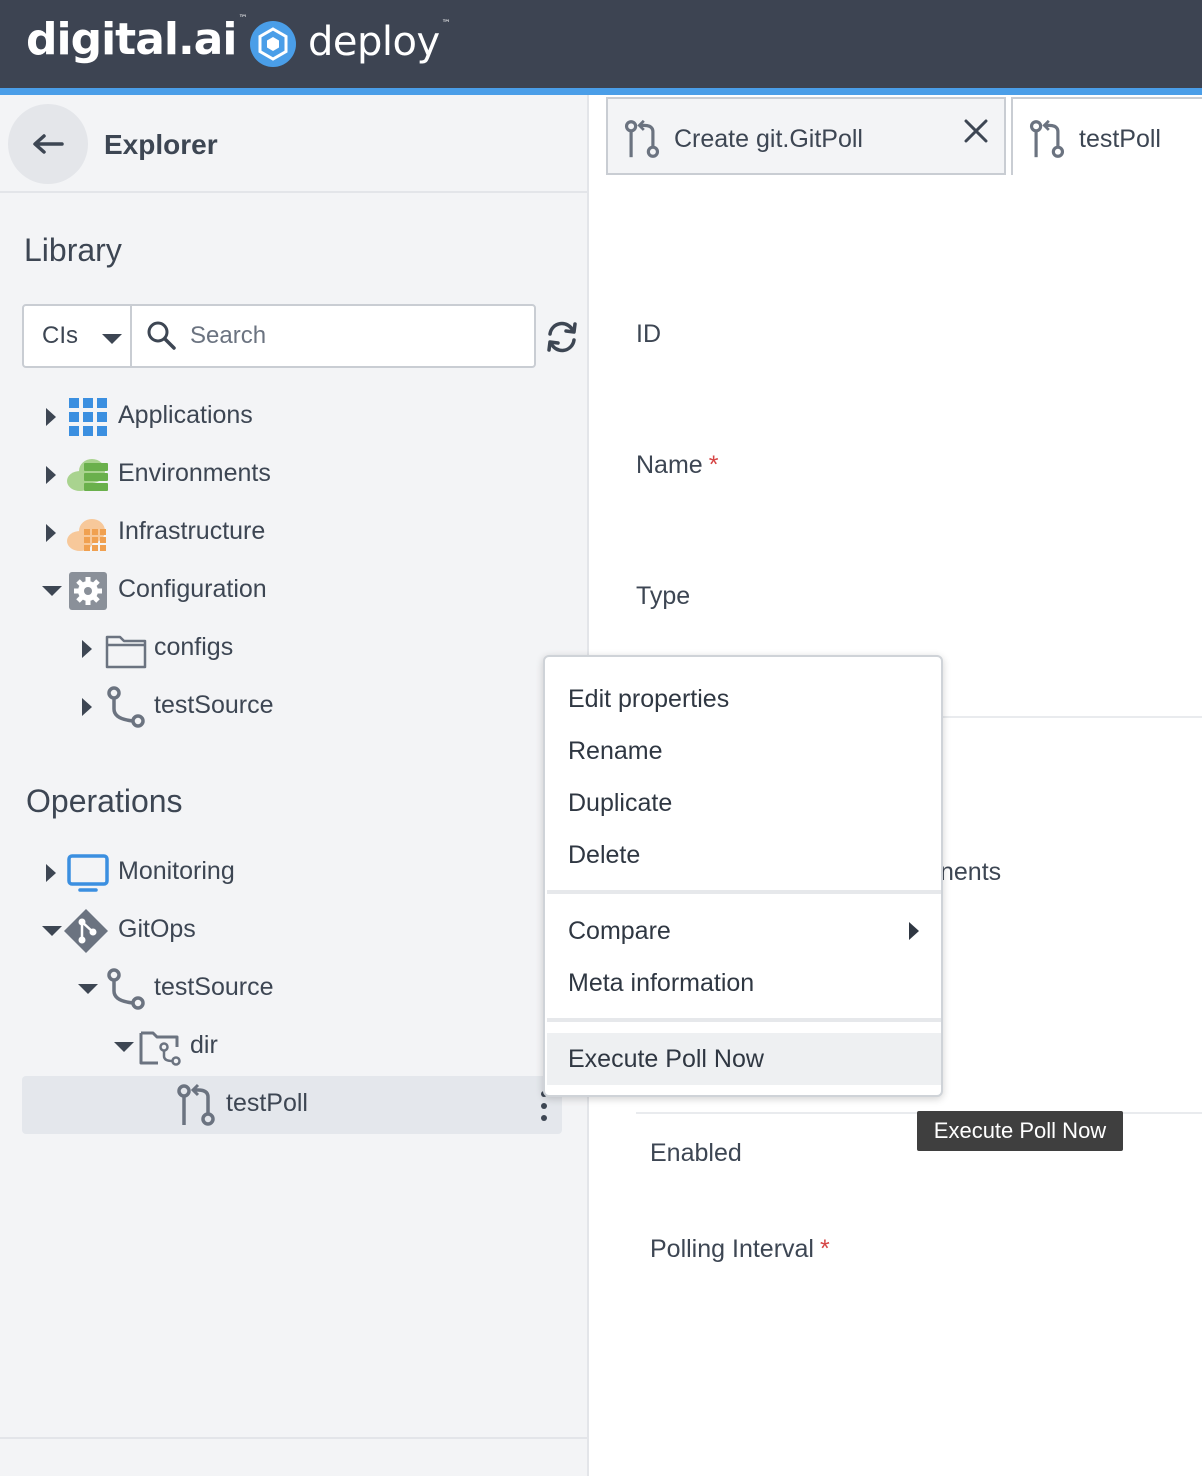 This screenshot has width=1202, height=1476. Describe the element at coordinates (914, 931) in the screenshot. I see `submenu-arrow-icon` at that location.